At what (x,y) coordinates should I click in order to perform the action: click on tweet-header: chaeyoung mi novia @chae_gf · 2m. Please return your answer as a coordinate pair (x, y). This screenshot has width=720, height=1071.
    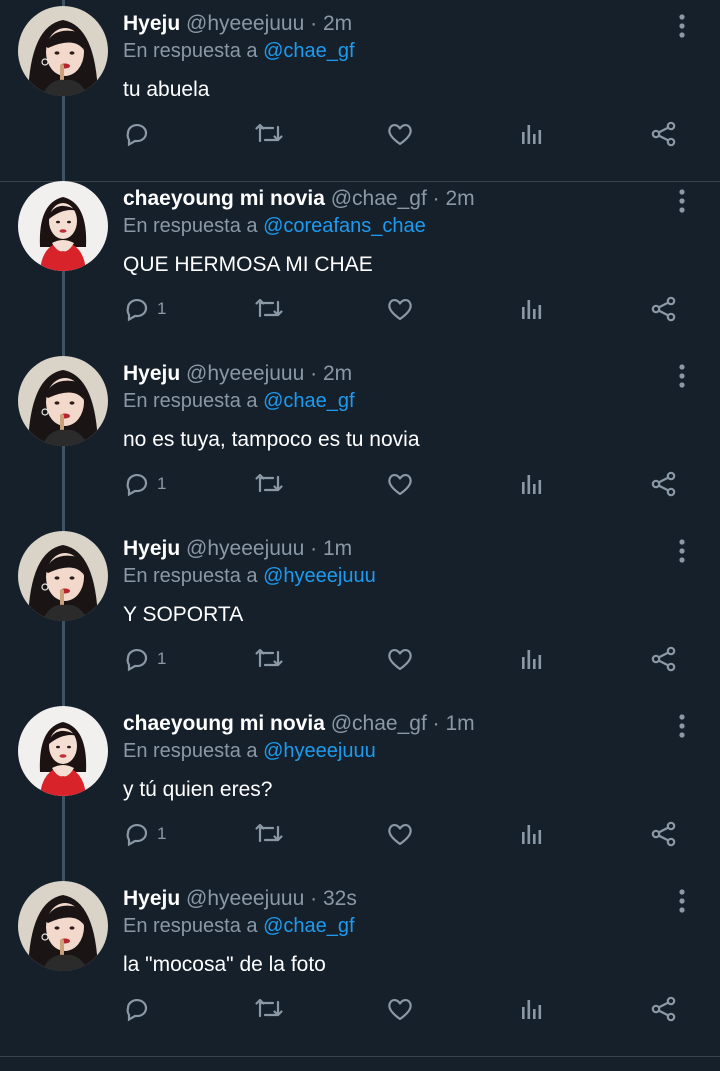
    Looking at the image, I should click on (299, 199).